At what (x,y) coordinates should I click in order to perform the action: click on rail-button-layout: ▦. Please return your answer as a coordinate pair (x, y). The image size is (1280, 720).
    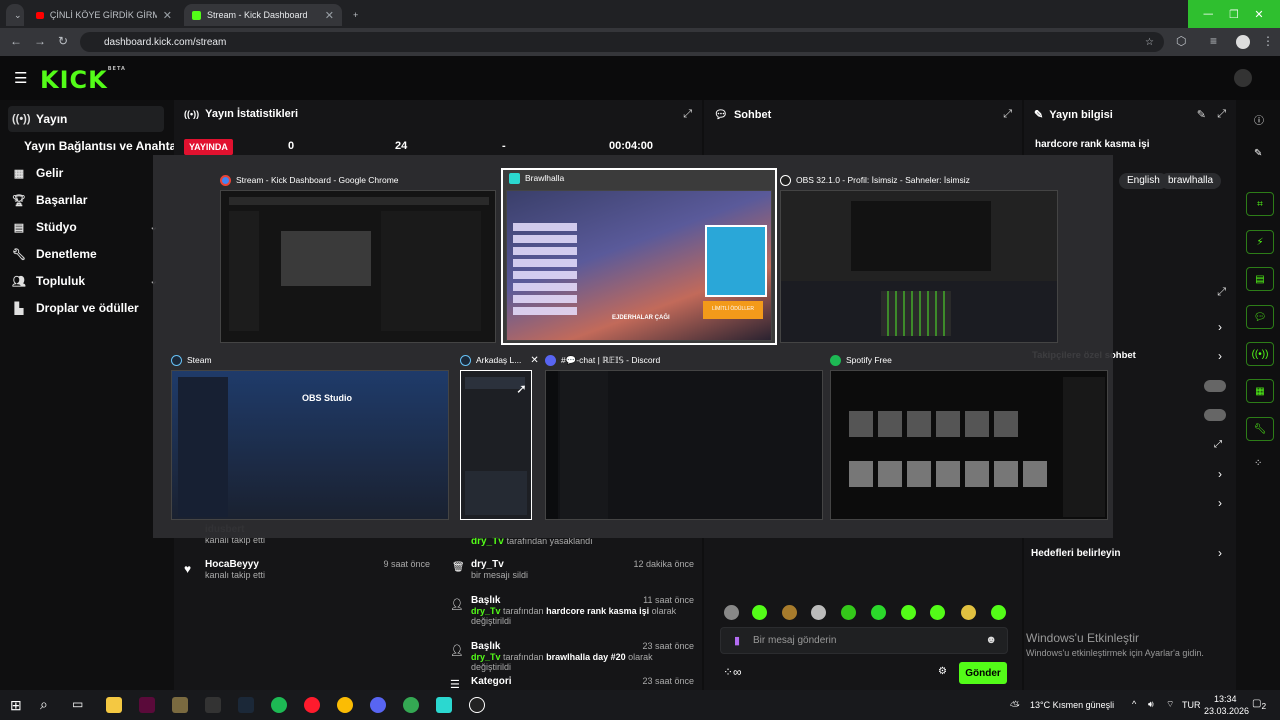
    Looking at the image, I should click on (1260, 391).